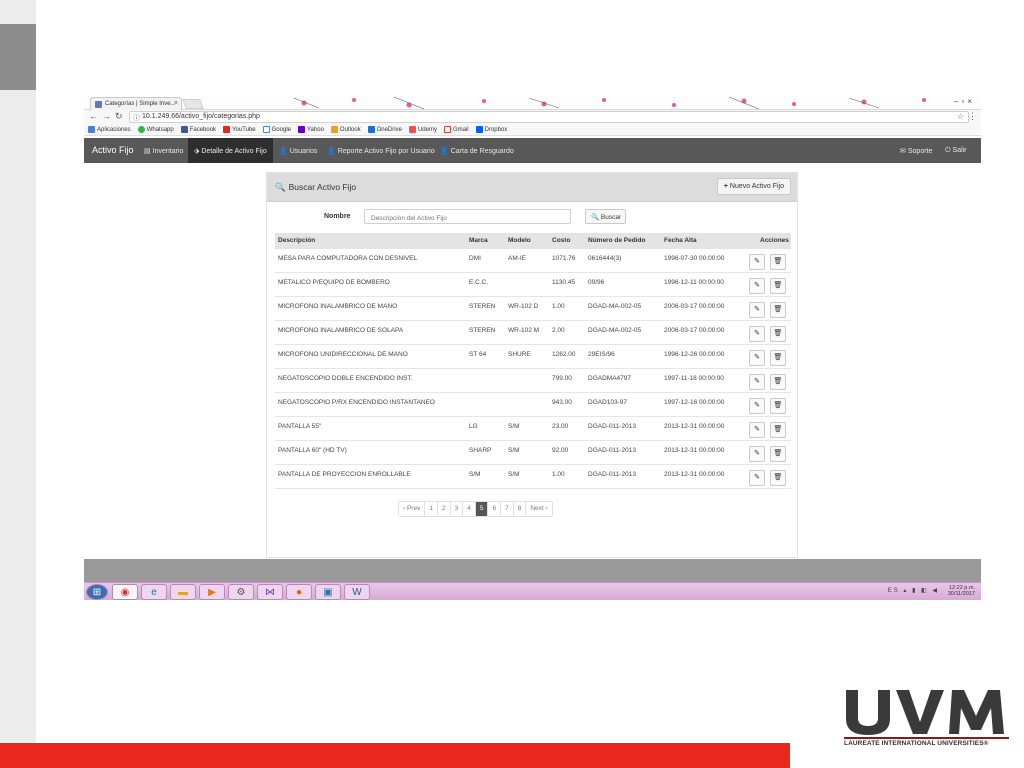 The image size is (1024, 768). Describe the element at coordinates (163, 150) in the screenshot. I see `nav-item-inventario: ▤ Inventario` at that location.